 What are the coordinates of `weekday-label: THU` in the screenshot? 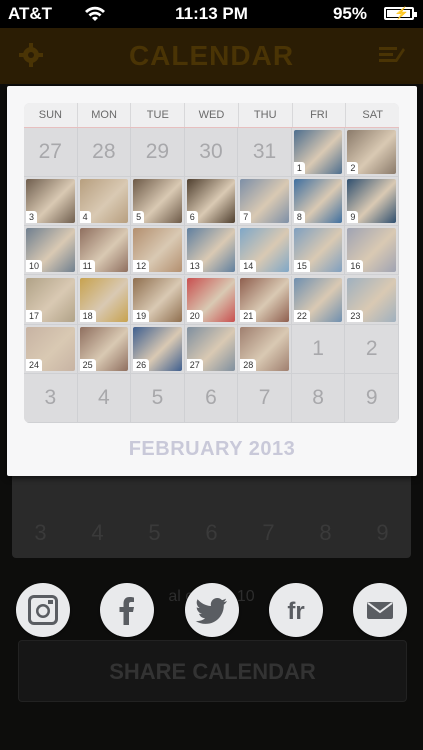 It's located at (266, 115).